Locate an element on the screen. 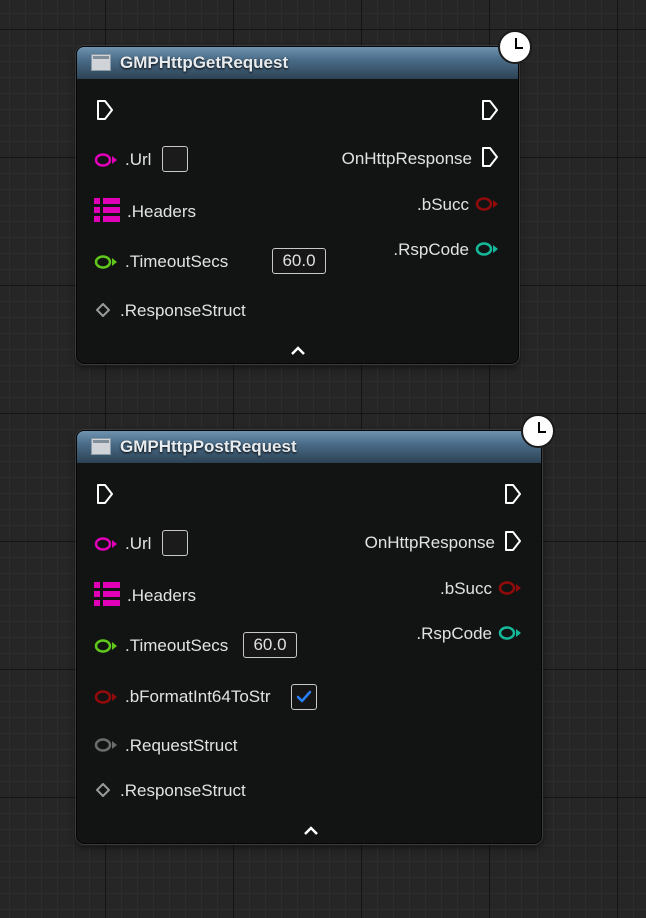  checkmark-icon is located at coordinates (304, 696).